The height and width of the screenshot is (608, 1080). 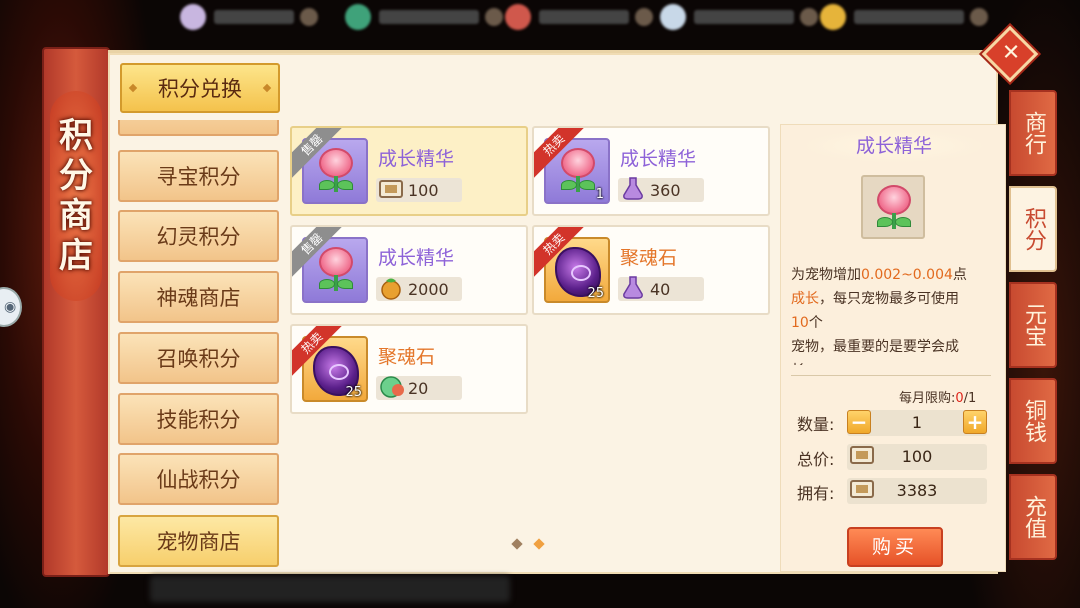 What do you see at coordinates (651, 171) in the screenshot?
I see `shop-item-card: 1 热卖 成长精华 360` at bounding box center [651, 171].